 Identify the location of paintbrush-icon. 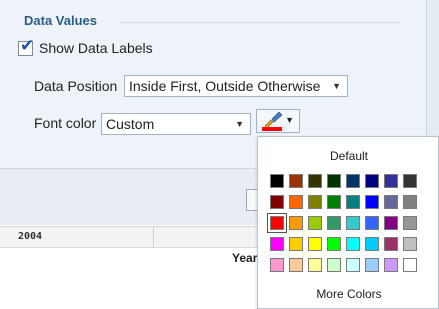
(273, 120).